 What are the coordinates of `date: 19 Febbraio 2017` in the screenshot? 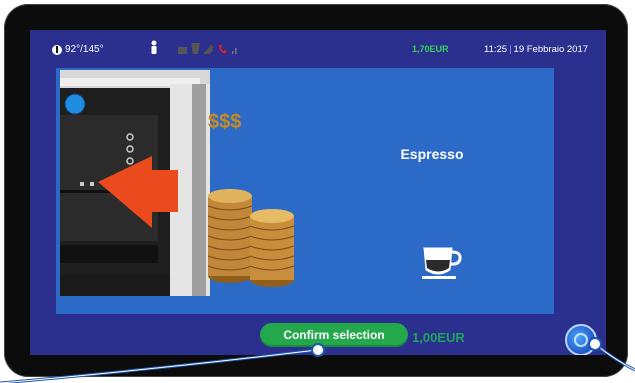 It's located at (551, 49).